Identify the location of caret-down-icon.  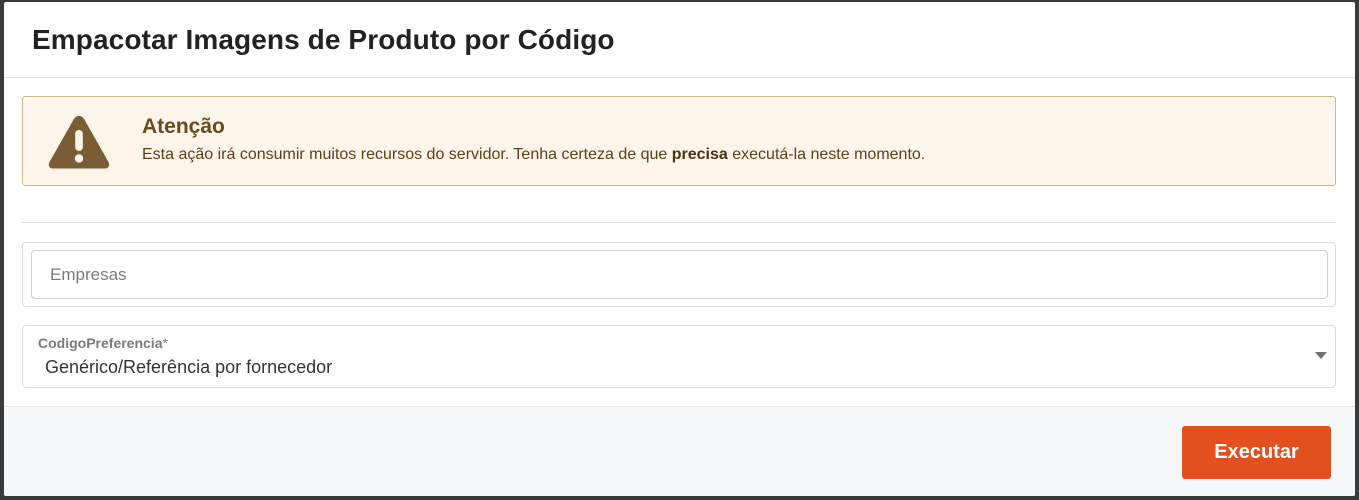
(1321, 355).